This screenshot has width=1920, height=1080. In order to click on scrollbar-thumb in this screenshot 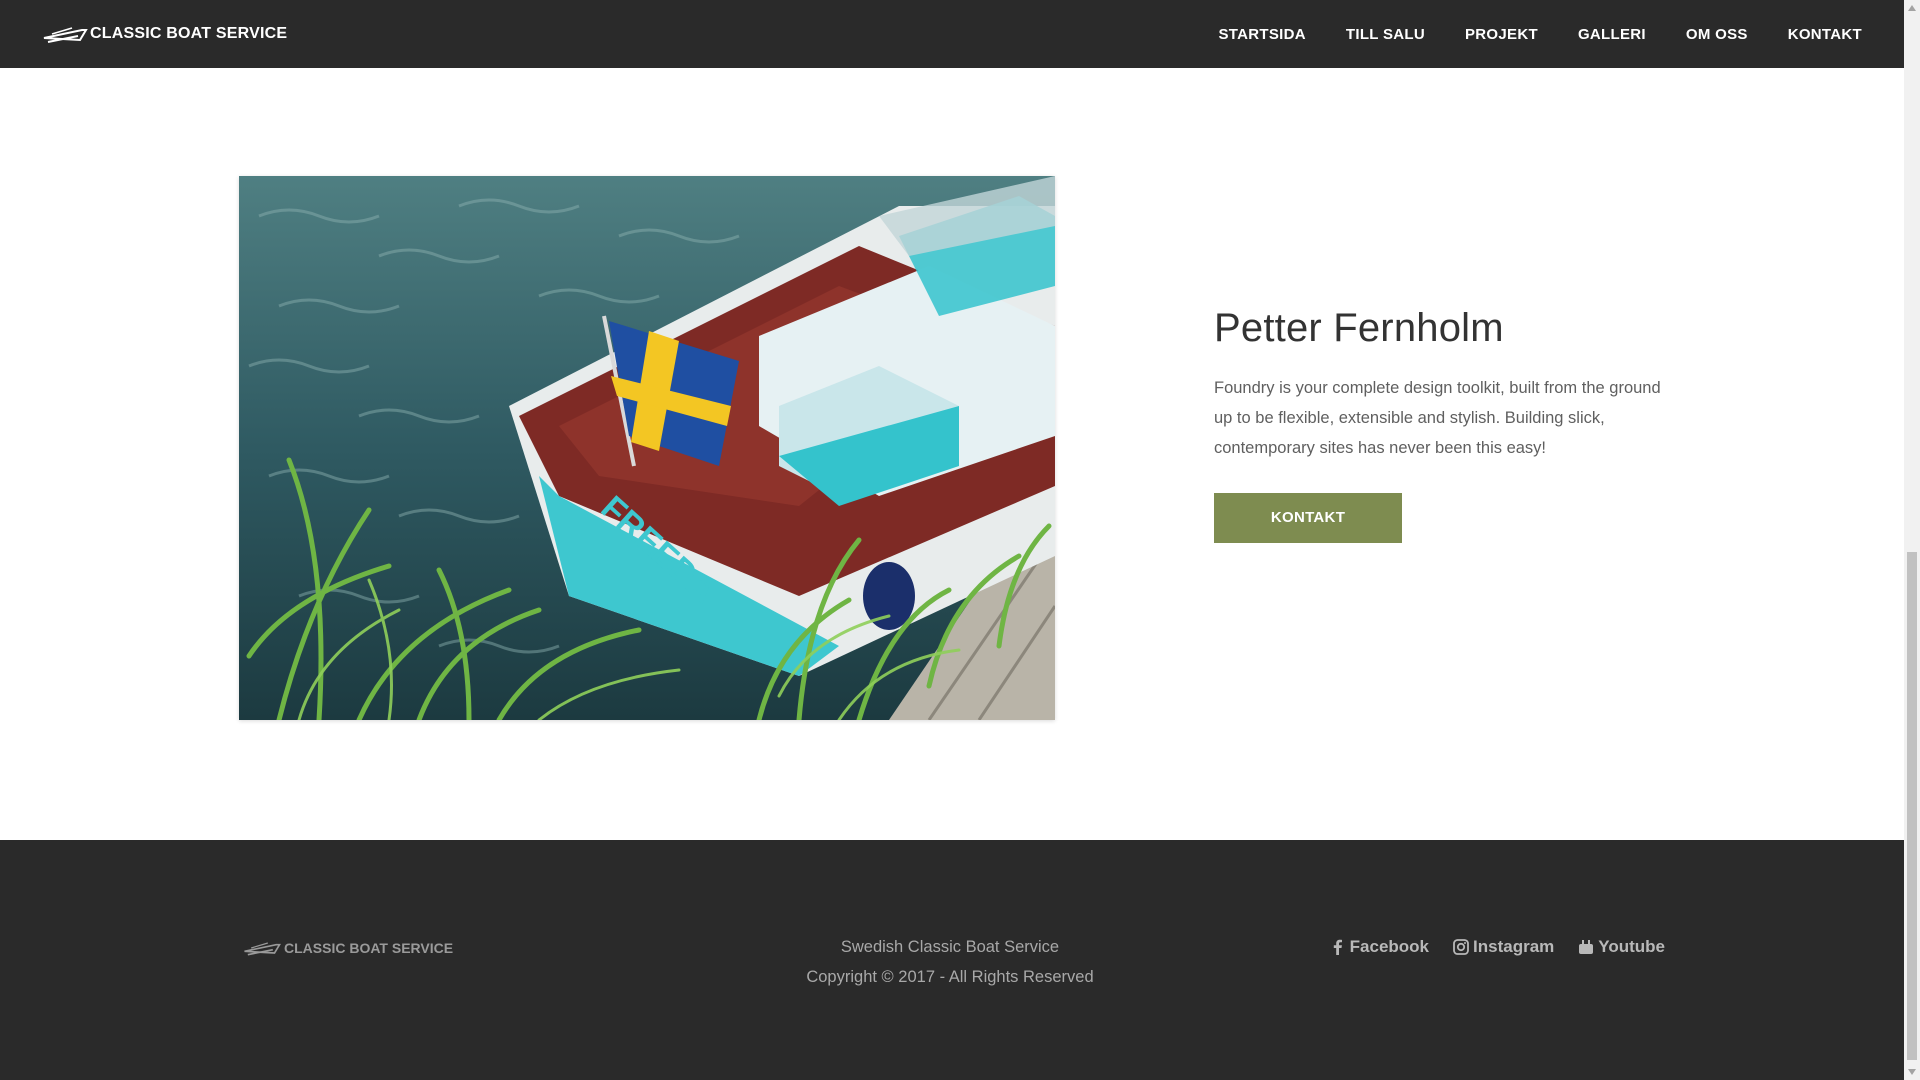, I will do `click(1912, 806)`.